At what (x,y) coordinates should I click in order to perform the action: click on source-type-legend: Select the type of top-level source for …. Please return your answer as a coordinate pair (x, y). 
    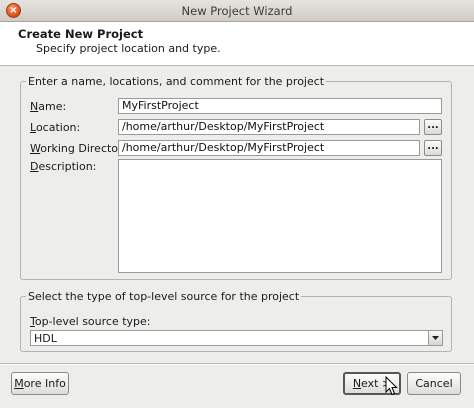
    Looking at the image, I should click on (164, 296).